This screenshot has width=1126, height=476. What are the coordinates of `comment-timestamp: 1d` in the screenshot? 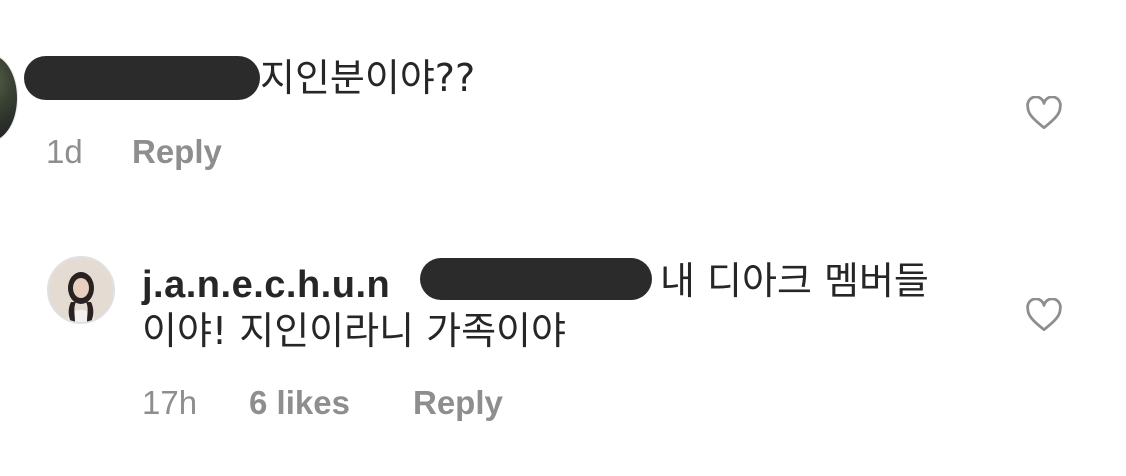 It's located at (64, 151).